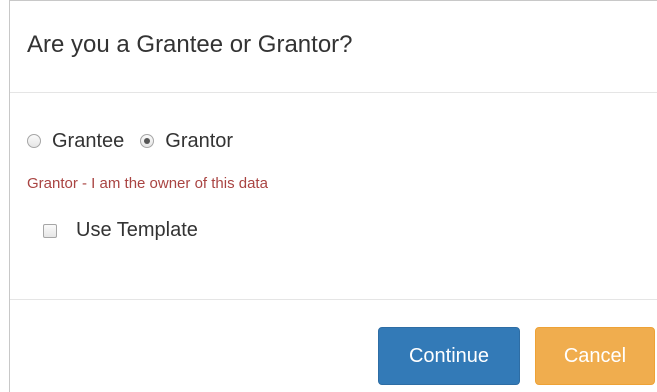 The image size is (657, 392). I want to click on use-template-label: Use Template, so click(137, 230).